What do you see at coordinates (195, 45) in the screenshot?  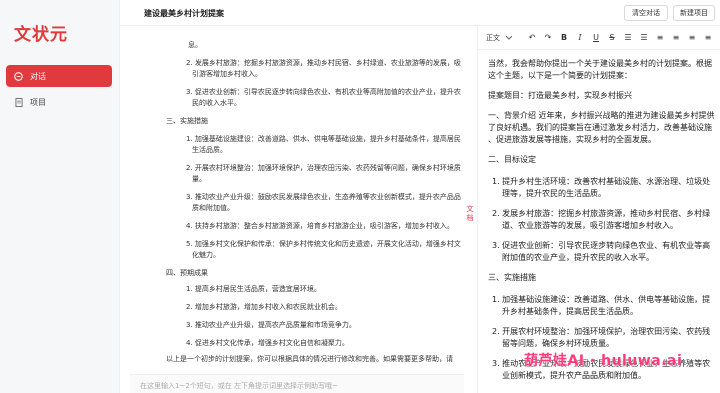 I see `message-line: 息。` at bounding box center [195, 45].